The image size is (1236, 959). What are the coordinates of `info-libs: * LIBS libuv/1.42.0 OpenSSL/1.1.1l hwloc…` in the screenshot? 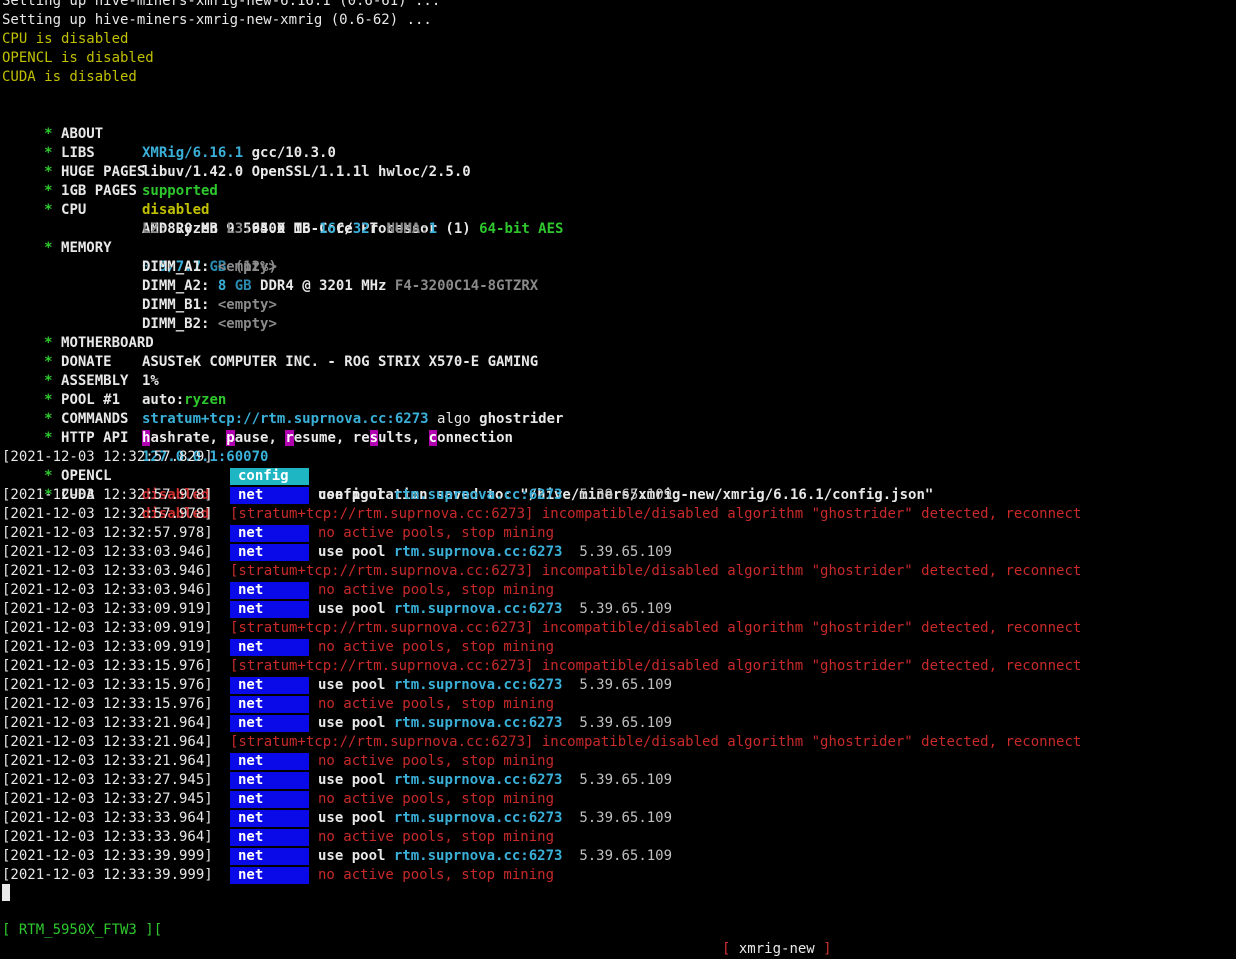 It's located at (253, 162).